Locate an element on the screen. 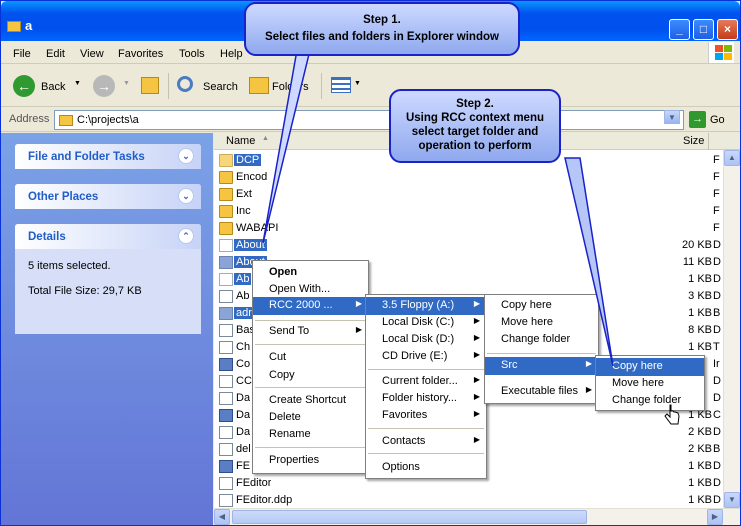 The height and width of the screenshot is (526, 741). menu-item-local-c: Local Disk (C:) ▶ is located at coordinates (426, 323).